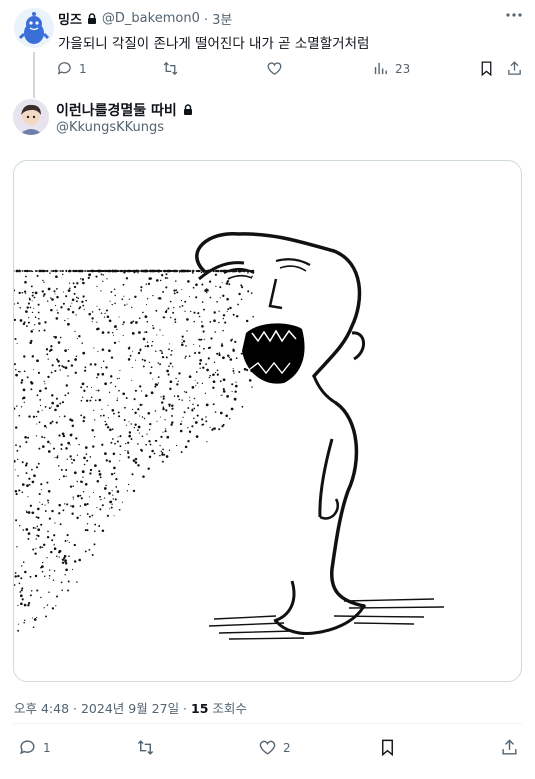  What do you see at coordinates (291, 71) in the screenshot?
I see `parent-actions: 1 23` at bounding box center [291, 71].